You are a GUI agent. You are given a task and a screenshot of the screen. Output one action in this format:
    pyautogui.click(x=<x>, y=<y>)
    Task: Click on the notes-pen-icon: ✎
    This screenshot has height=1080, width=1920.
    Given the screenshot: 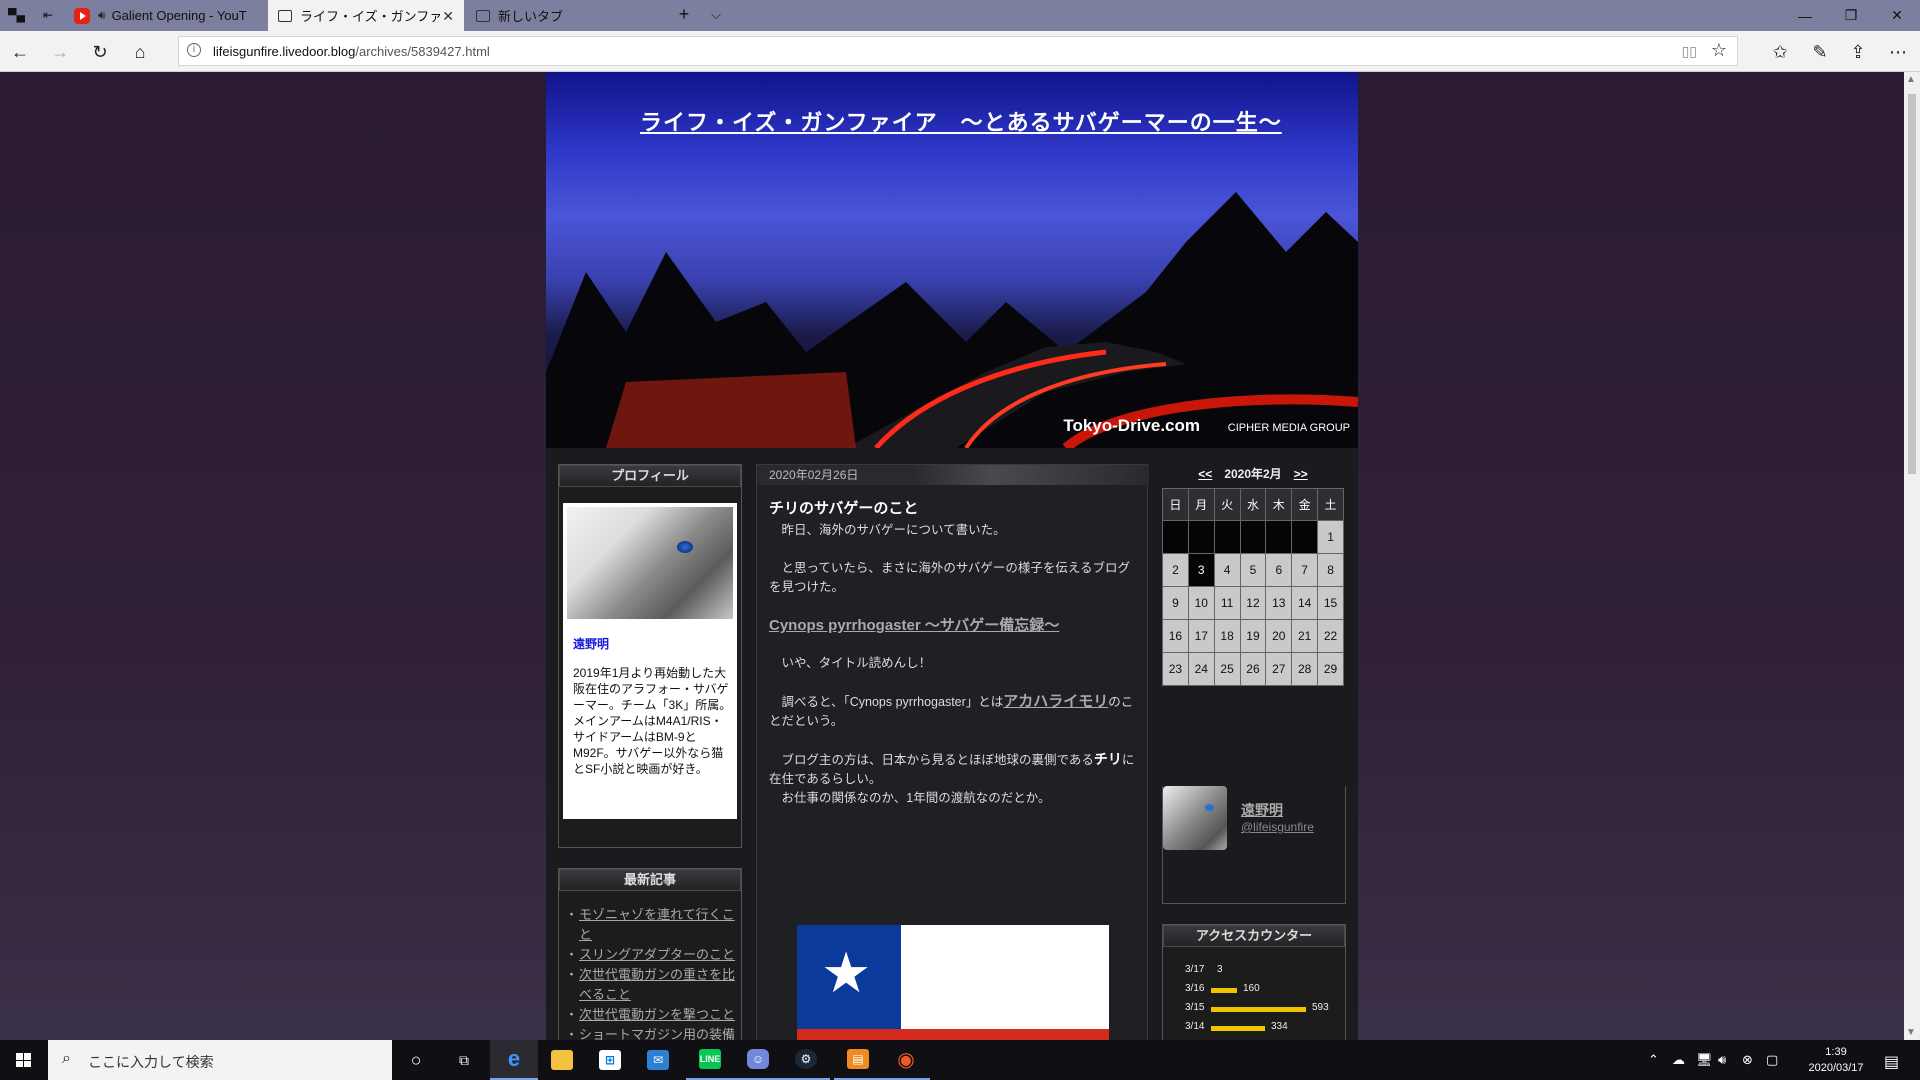 What is the action you would take?
    pyautogui.click(x=1820, y=52)
    